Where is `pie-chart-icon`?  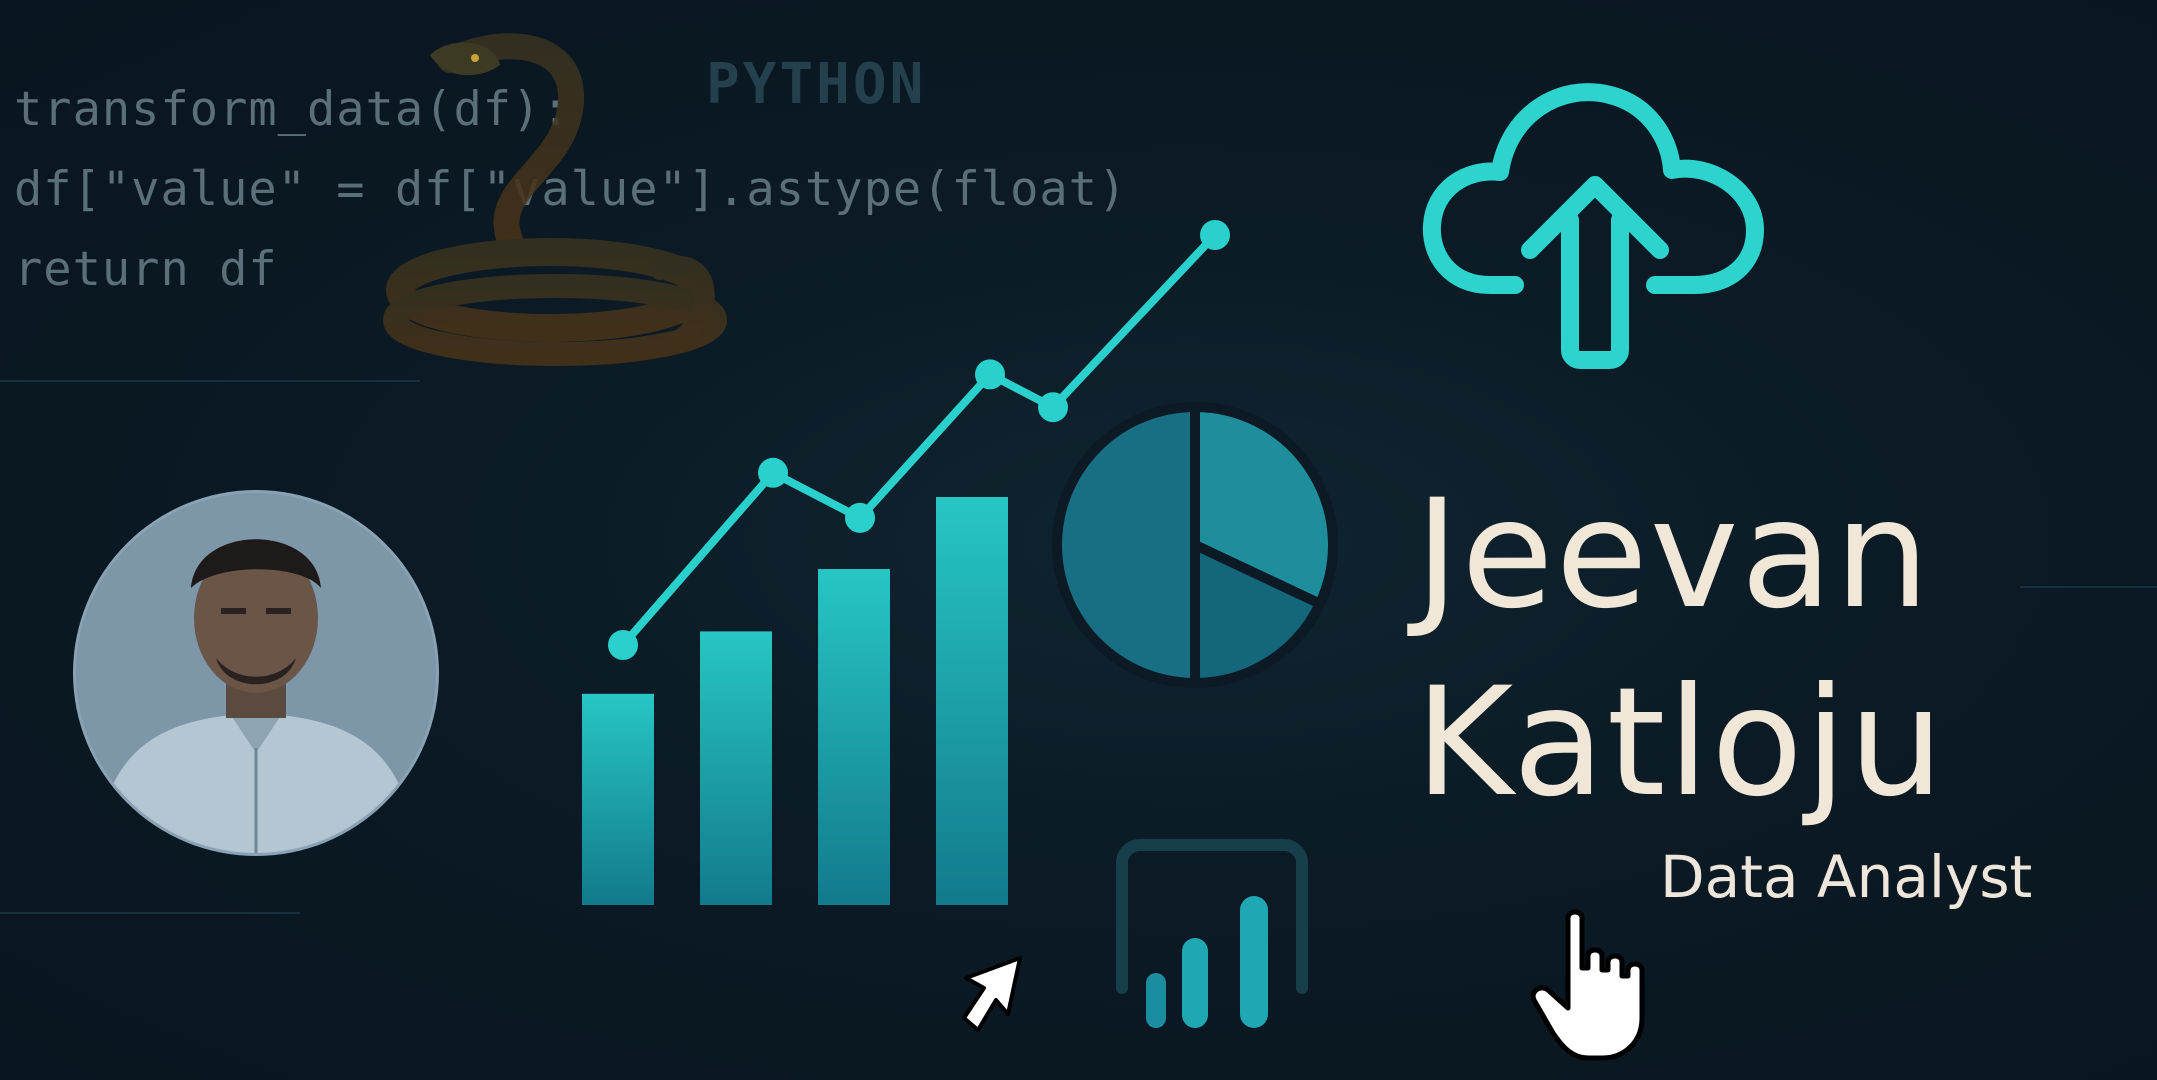 pie-chart-icon is located at coordinates (1195, 545).